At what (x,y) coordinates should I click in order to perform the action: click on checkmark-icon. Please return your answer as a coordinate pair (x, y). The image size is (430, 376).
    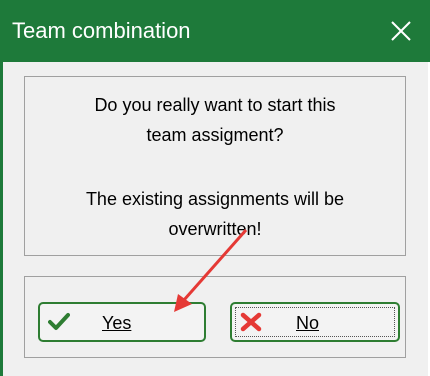
    Looking at the image, I should click on (59, 321).